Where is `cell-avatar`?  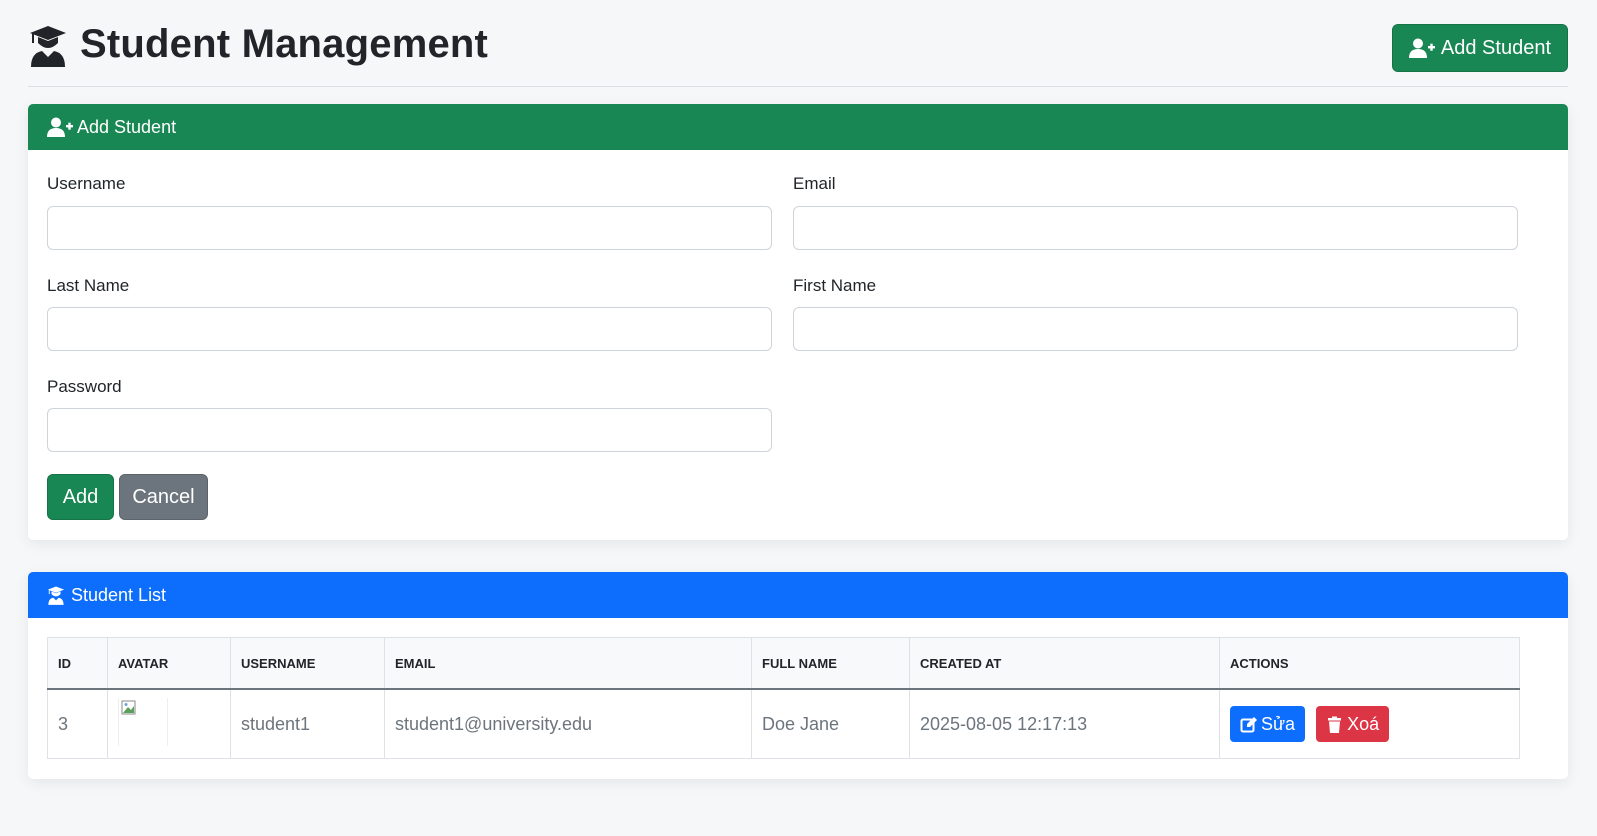 cell-avatar is located at coordinates (169, 723).